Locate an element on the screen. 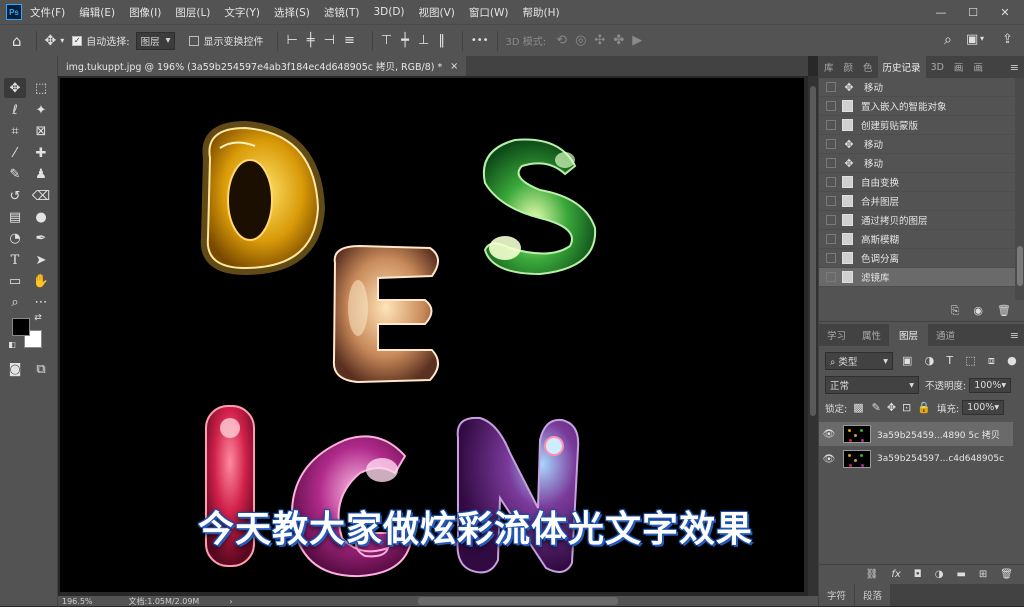  rectangle-tool-icon: ▭ is located at coordinates (15, 281).